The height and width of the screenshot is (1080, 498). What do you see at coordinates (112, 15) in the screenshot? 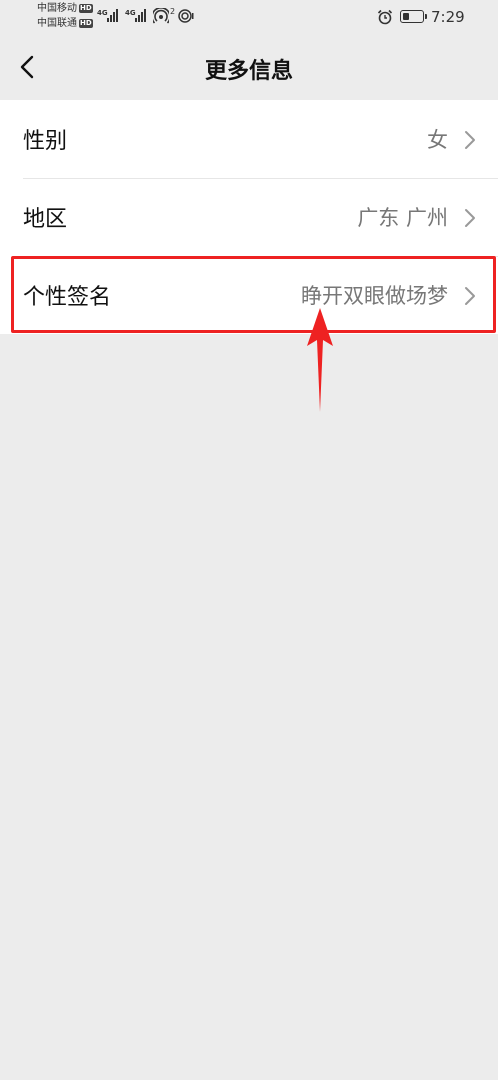
I see `signal-bars-1-icon` at bounding box center [112, 15].